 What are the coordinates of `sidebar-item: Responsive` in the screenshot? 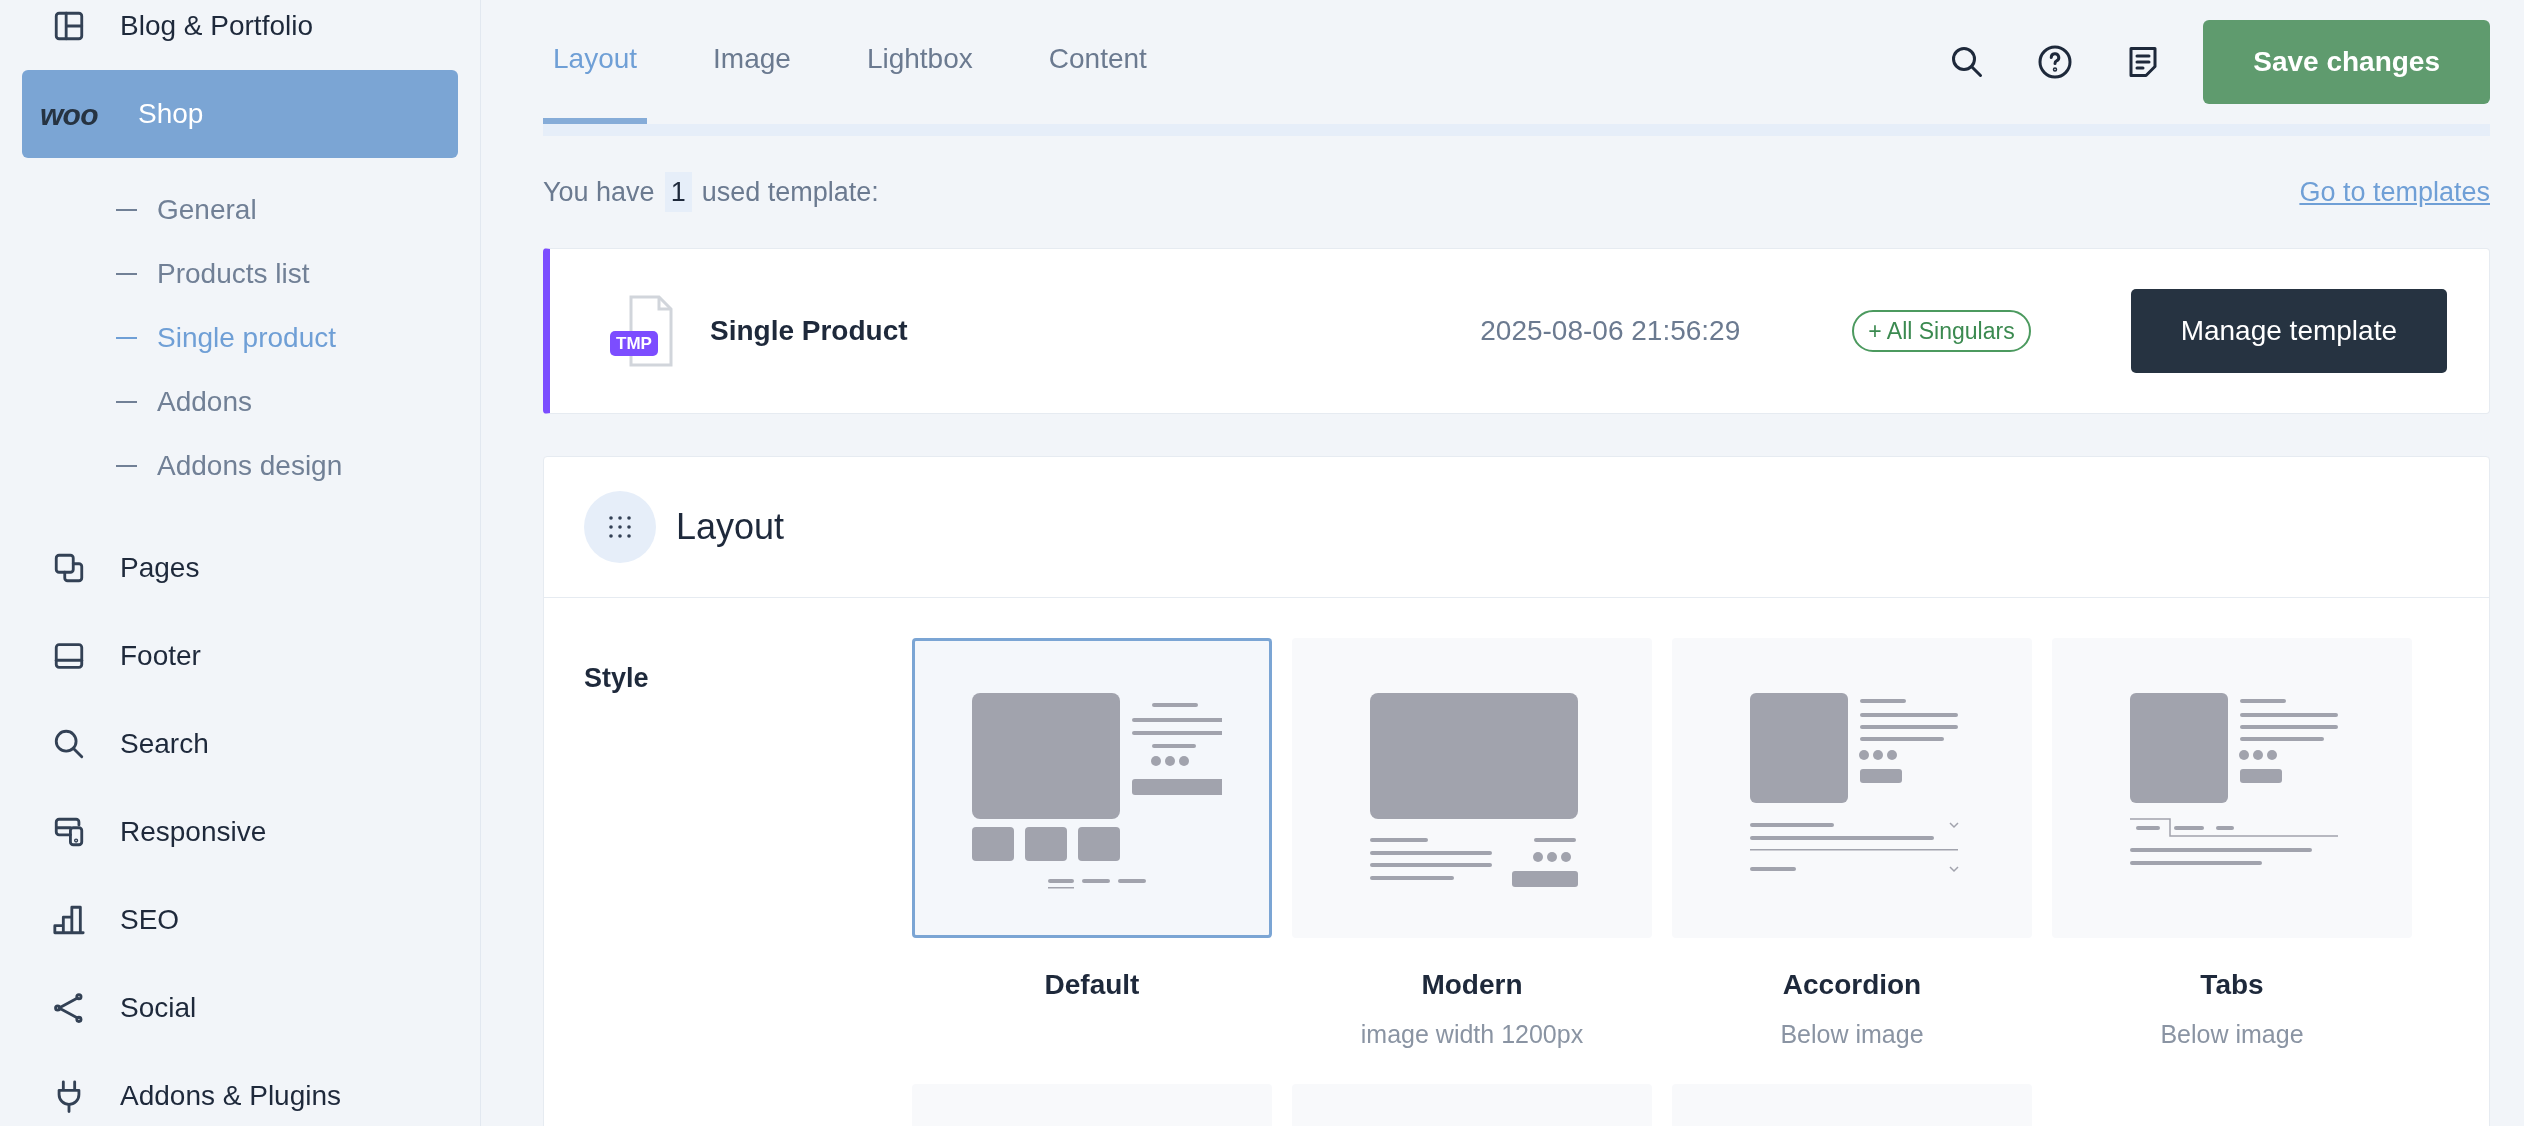 It's located at (240, 832).